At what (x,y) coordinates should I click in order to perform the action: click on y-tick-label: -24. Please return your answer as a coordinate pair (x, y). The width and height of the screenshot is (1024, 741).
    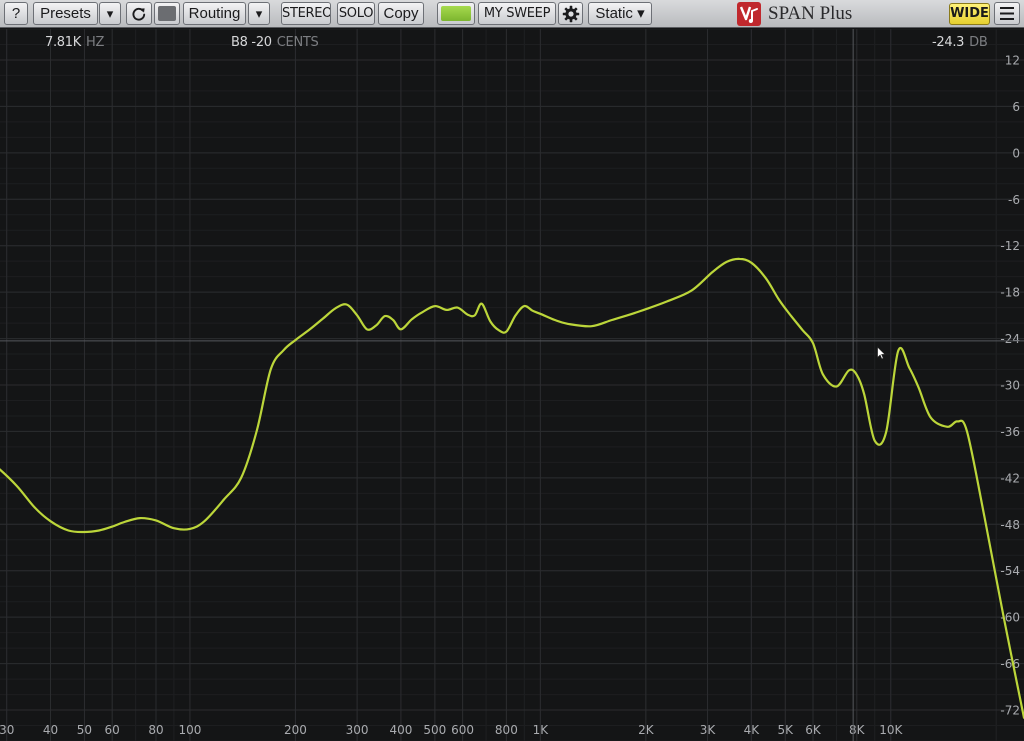
    Looking at the image, I should click on (1010, 339).